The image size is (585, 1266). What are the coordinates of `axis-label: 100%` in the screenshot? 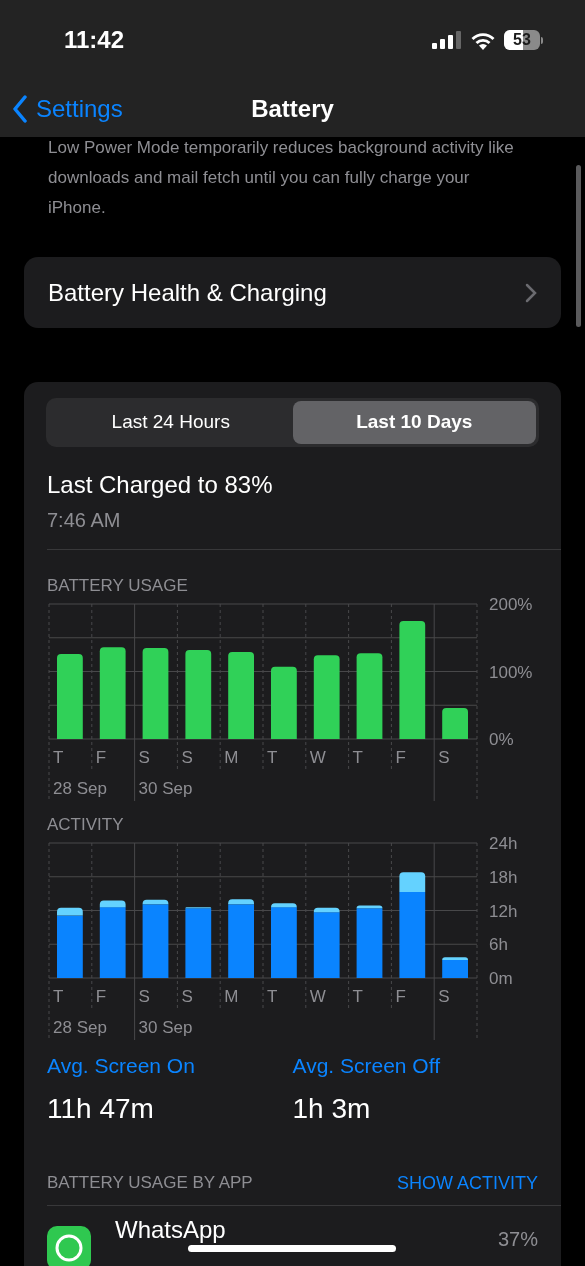 It's located at (511, 672).